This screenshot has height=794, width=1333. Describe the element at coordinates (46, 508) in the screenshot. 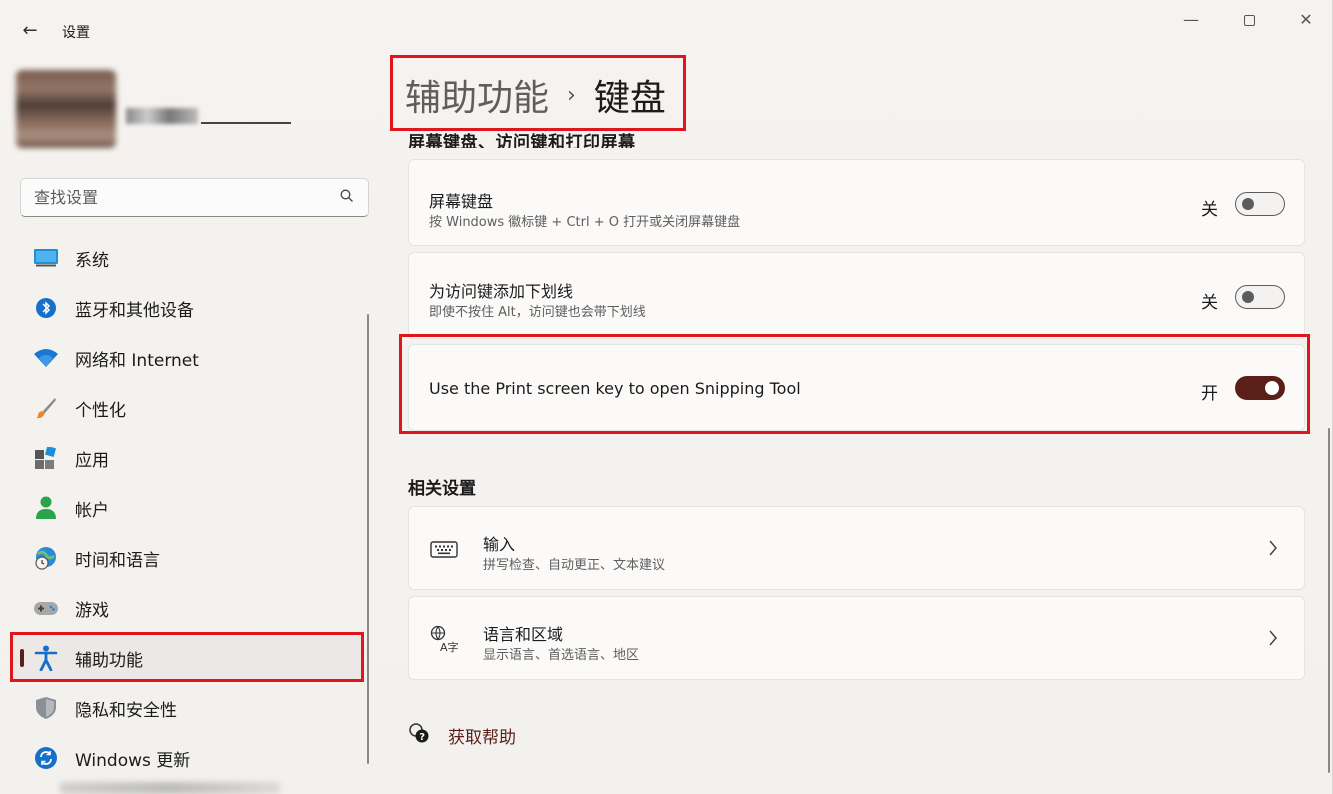

I see `account-icon` at that location.